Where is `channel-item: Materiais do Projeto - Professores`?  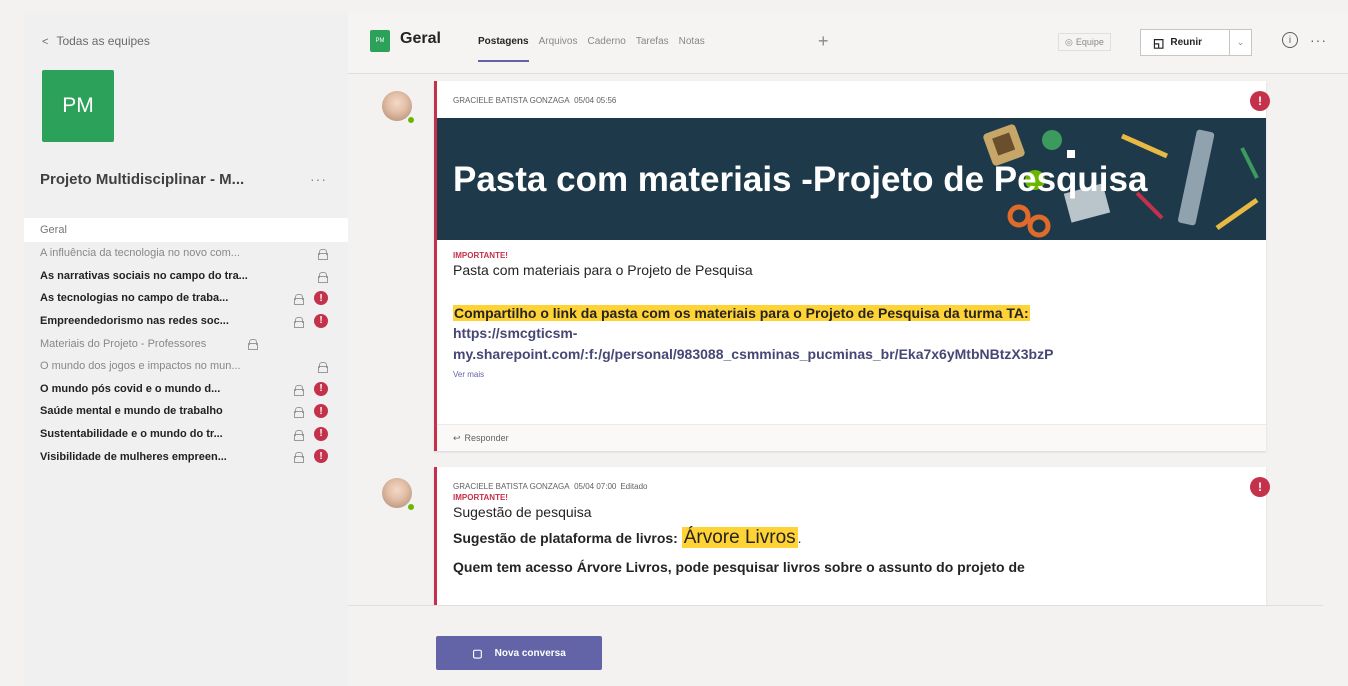
channel-item: Materiais do Projeto - Professores is located at coordinates (186, 343).